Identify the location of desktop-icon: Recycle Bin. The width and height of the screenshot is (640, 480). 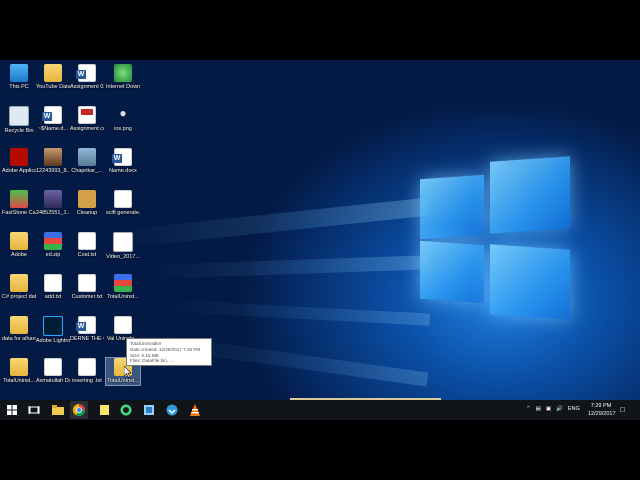
(19, 120).